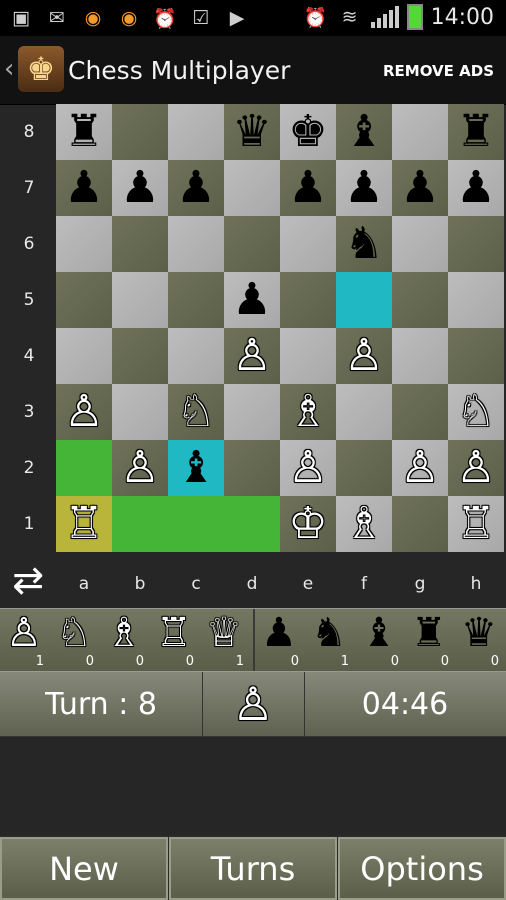  I want to click on piece-a3: ♙, so click(83, 412).